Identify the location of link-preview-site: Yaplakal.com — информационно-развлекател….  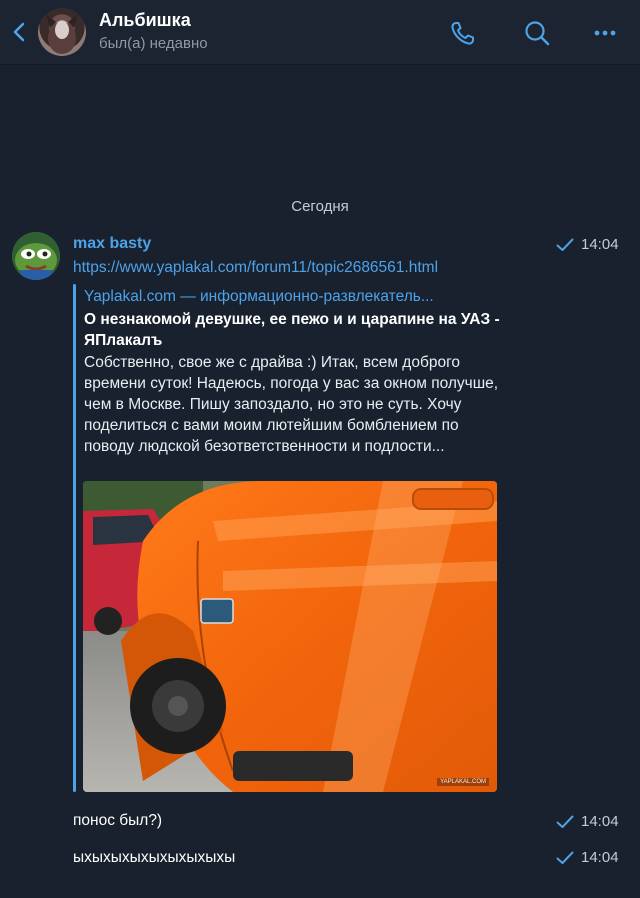
(259, 297).